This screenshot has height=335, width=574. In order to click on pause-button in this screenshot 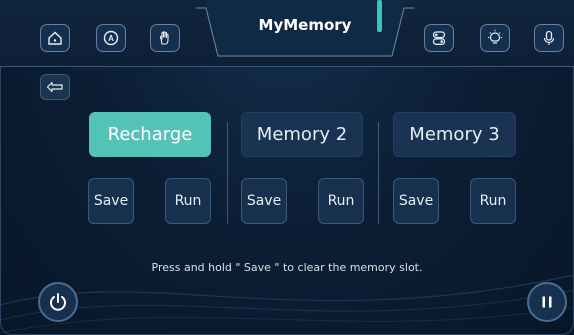, I will do `click(547, 302)`.